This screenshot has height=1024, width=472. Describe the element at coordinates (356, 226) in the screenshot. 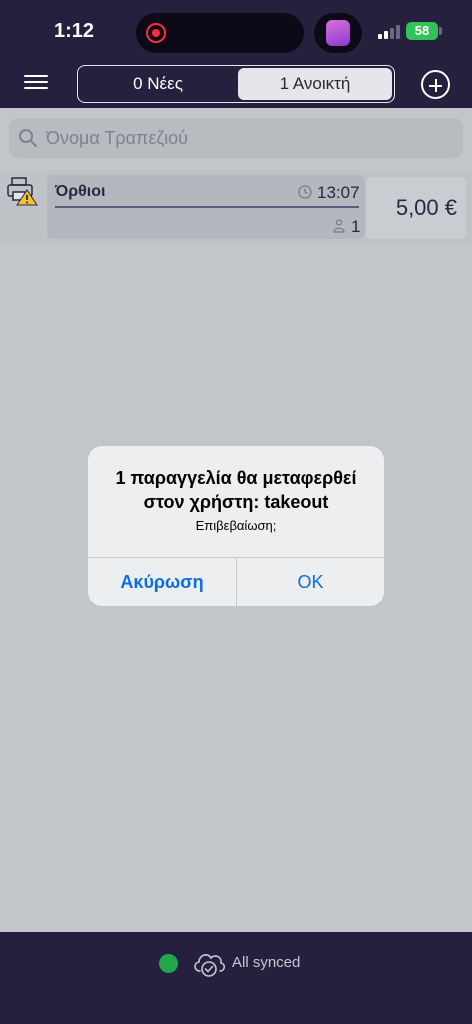

I see `guest-count: 1` at that location.